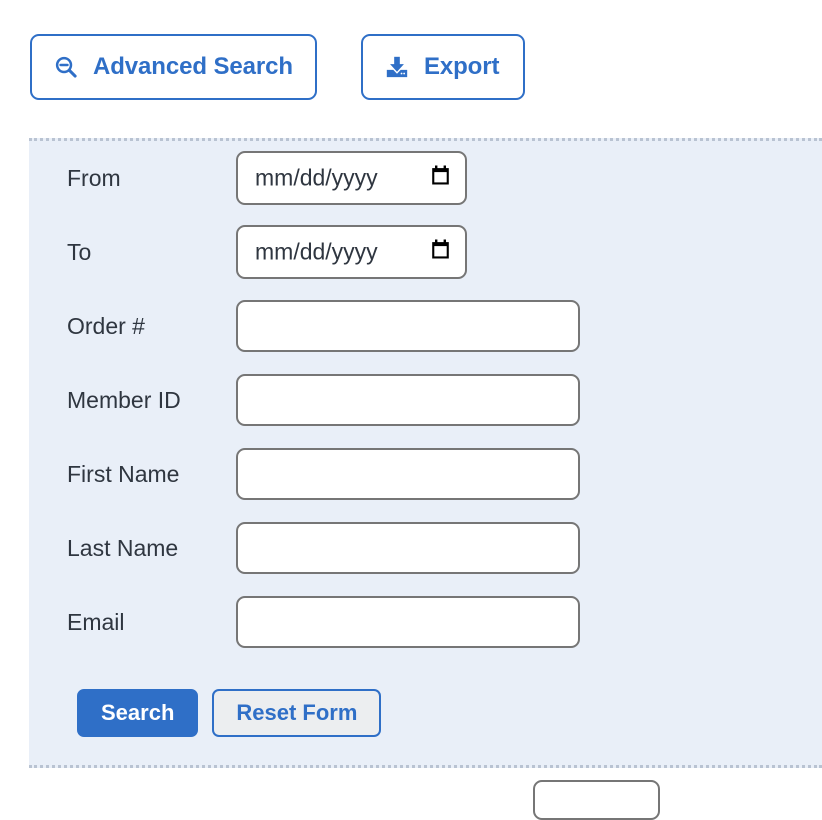 Image resolution: width=822 pixels, height=820 pixels. I want to click on from-date-wrapper: mm/dd/yyyy, so click(351, 178).